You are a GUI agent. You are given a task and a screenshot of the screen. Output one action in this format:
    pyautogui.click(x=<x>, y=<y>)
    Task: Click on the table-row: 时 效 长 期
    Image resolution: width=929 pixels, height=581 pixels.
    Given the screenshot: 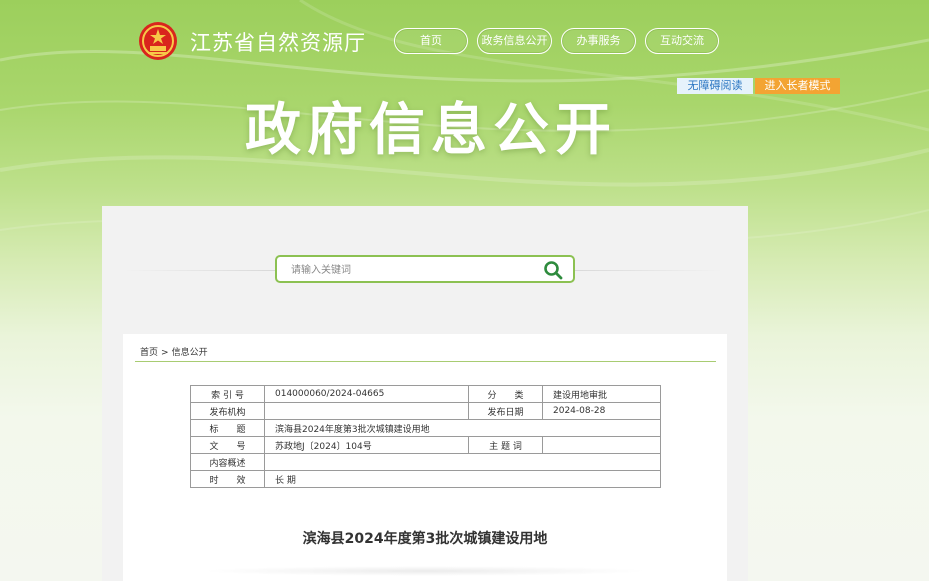 What is the action you would take?
    pyautogui.click(x=425, y=479)
    